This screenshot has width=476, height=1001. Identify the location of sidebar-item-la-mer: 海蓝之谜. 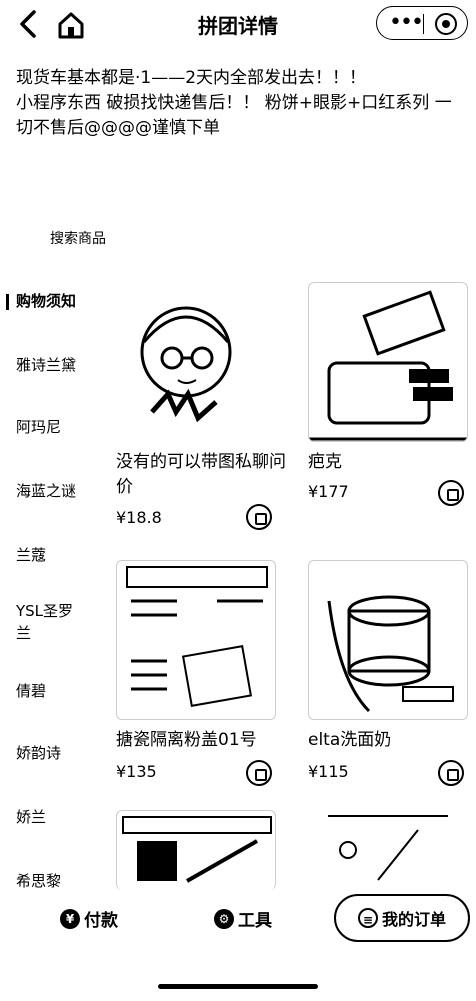
(56, 491).